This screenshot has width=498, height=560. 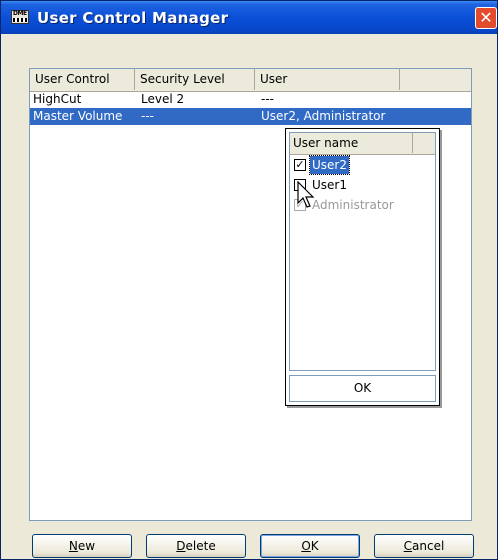 What do you see at coordinates (362, 251) in the screenshot?
I see `user-name-list: User name ✓ User2 User1 ✓ Administrator` at bounding box center [362, 251].